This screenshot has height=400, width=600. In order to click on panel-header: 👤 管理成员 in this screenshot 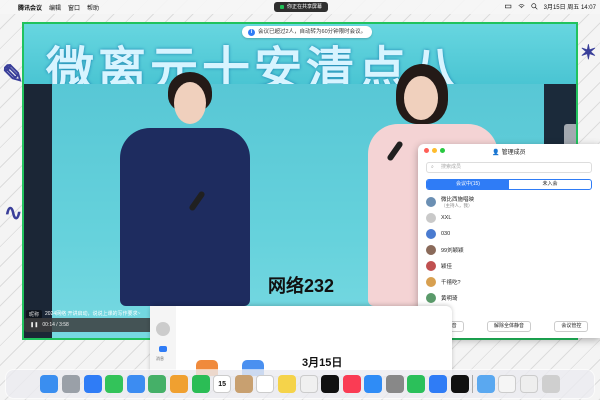, I will do `click(509, 151)`.